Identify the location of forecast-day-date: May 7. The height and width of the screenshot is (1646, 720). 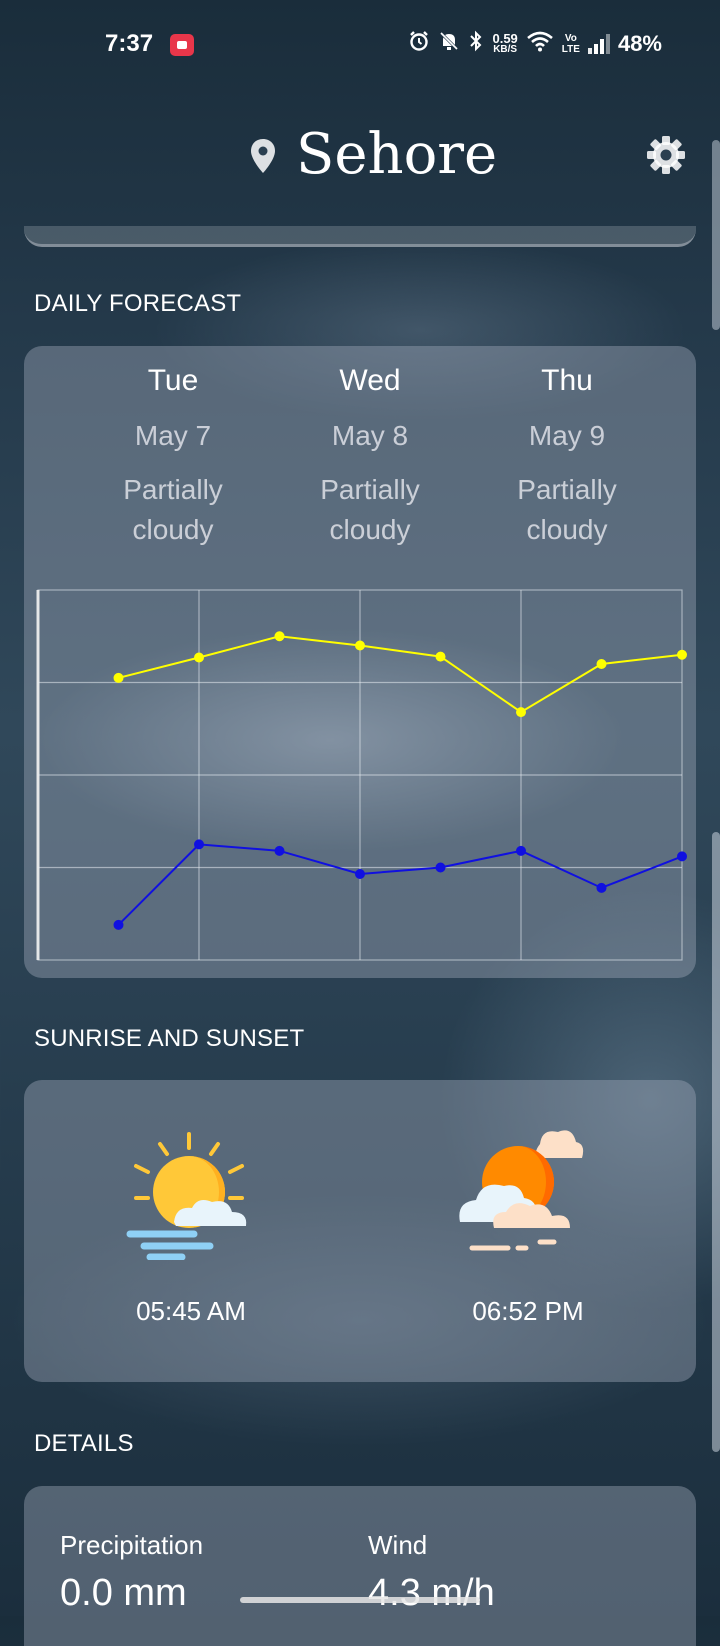
(173, 435).